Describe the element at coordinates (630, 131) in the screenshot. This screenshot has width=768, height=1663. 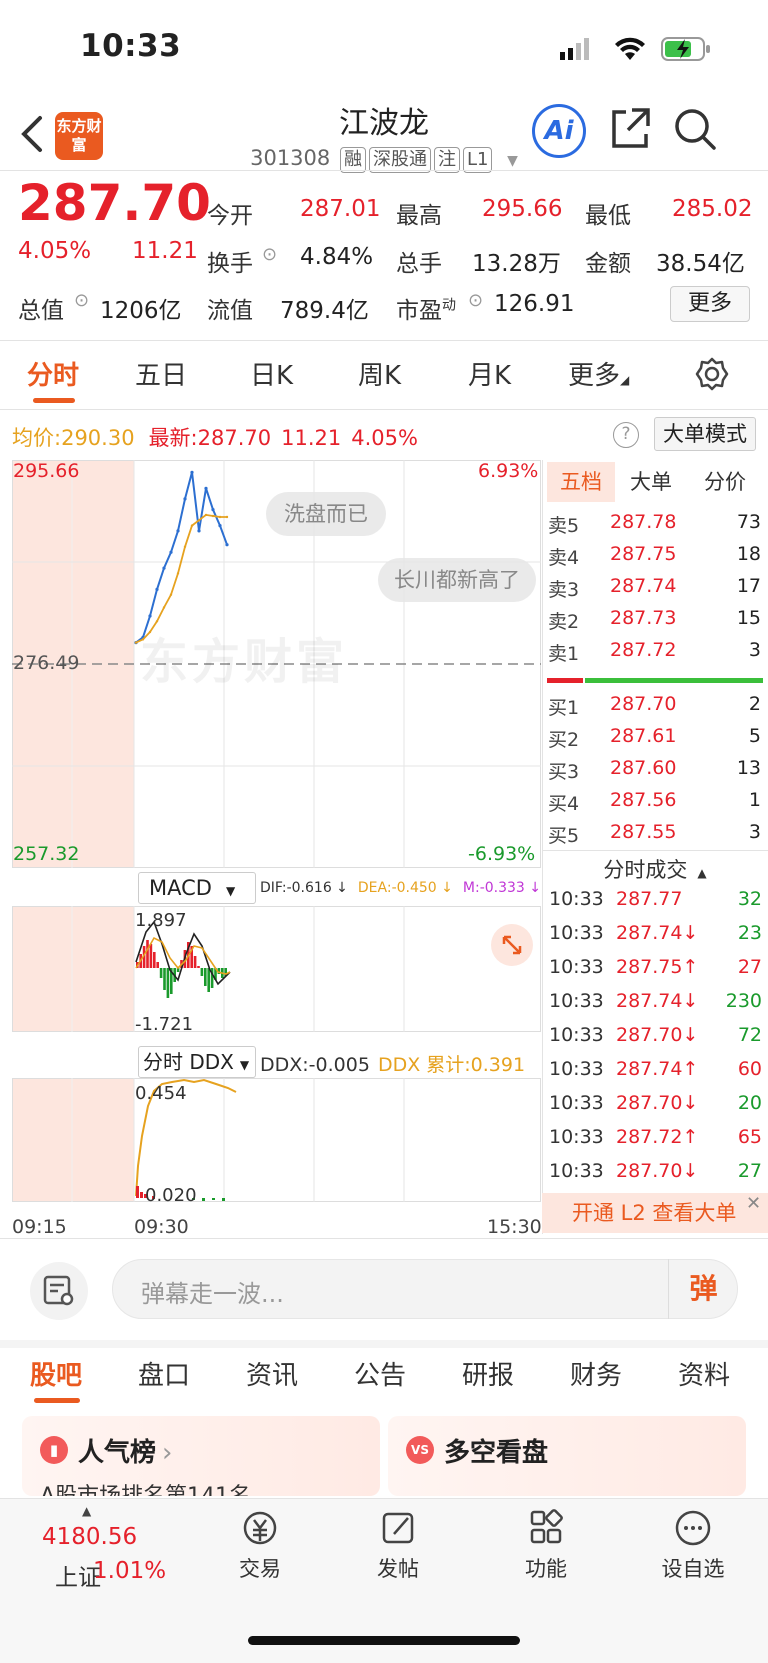
I see `share-icon` at that location.